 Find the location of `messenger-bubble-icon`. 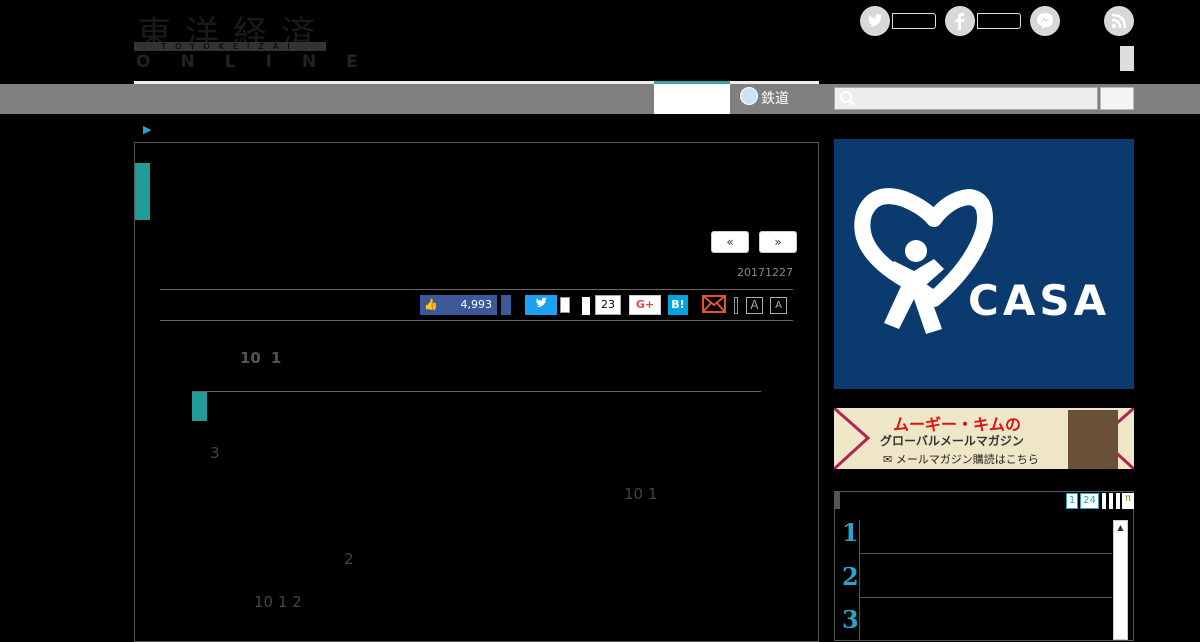

messenger-bubble-icon is located at coordinates (1045, 21).